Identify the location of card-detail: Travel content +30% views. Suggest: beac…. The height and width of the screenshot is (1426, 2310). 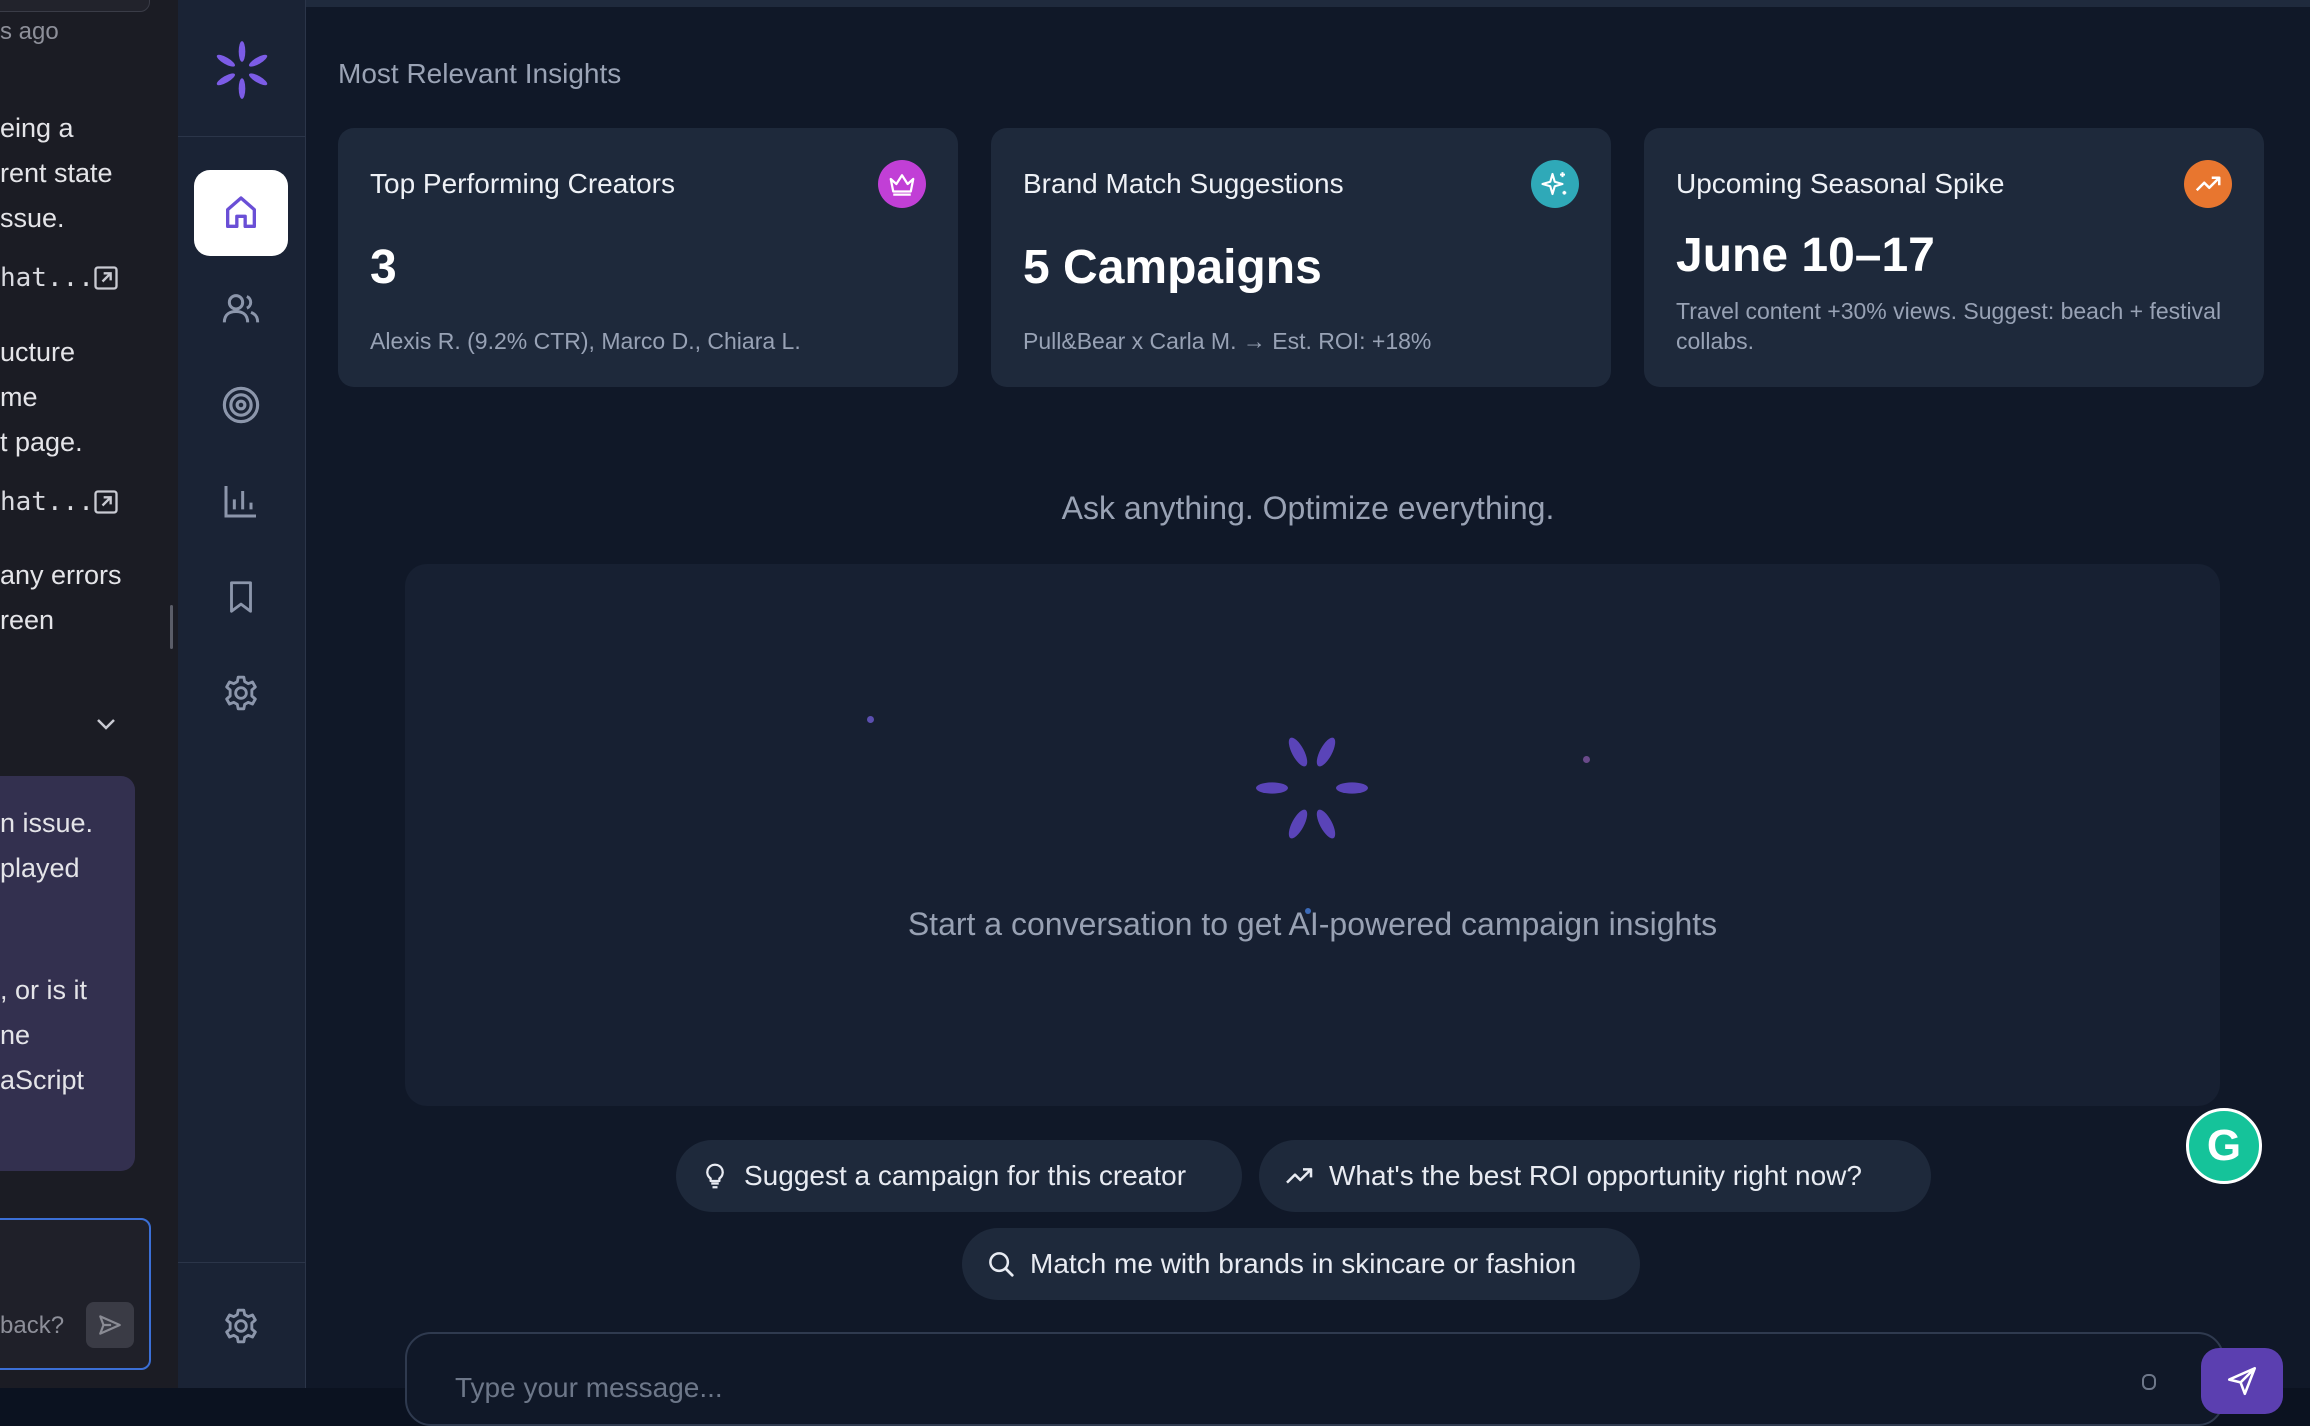
(1949, 326).